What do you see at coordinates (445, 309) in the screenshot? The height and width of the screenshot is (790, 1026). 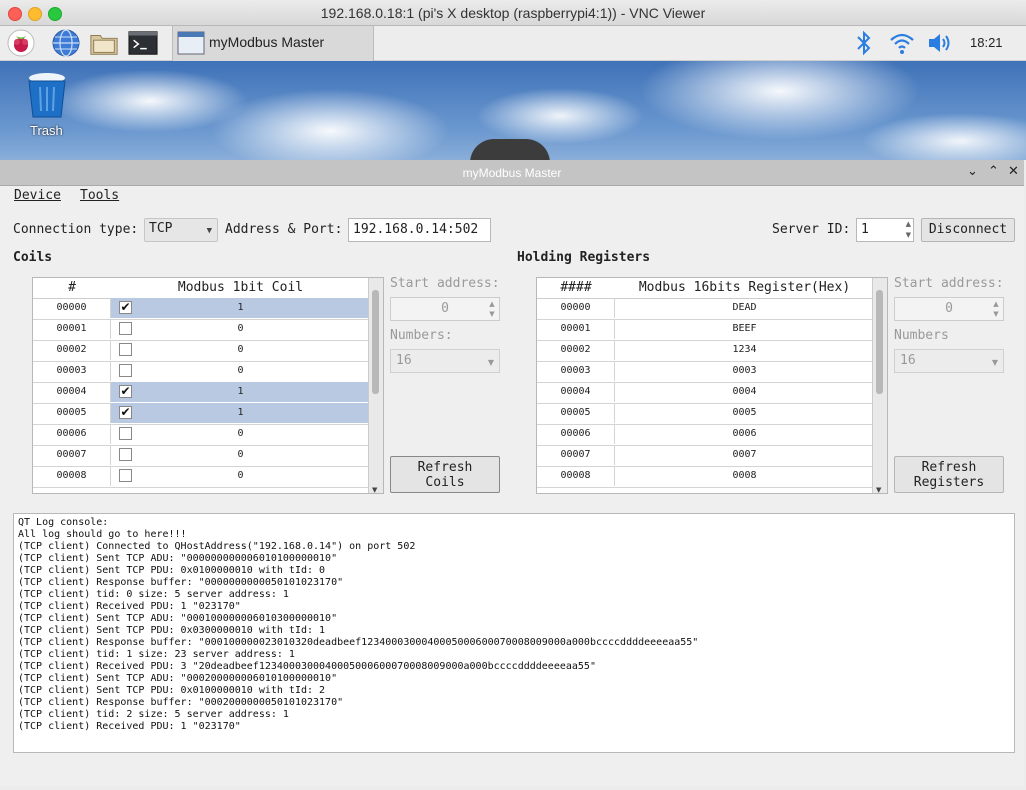 I see `coils-start-address-spinbox: 0 ▲ ▼` at bounding box center [445, 309].